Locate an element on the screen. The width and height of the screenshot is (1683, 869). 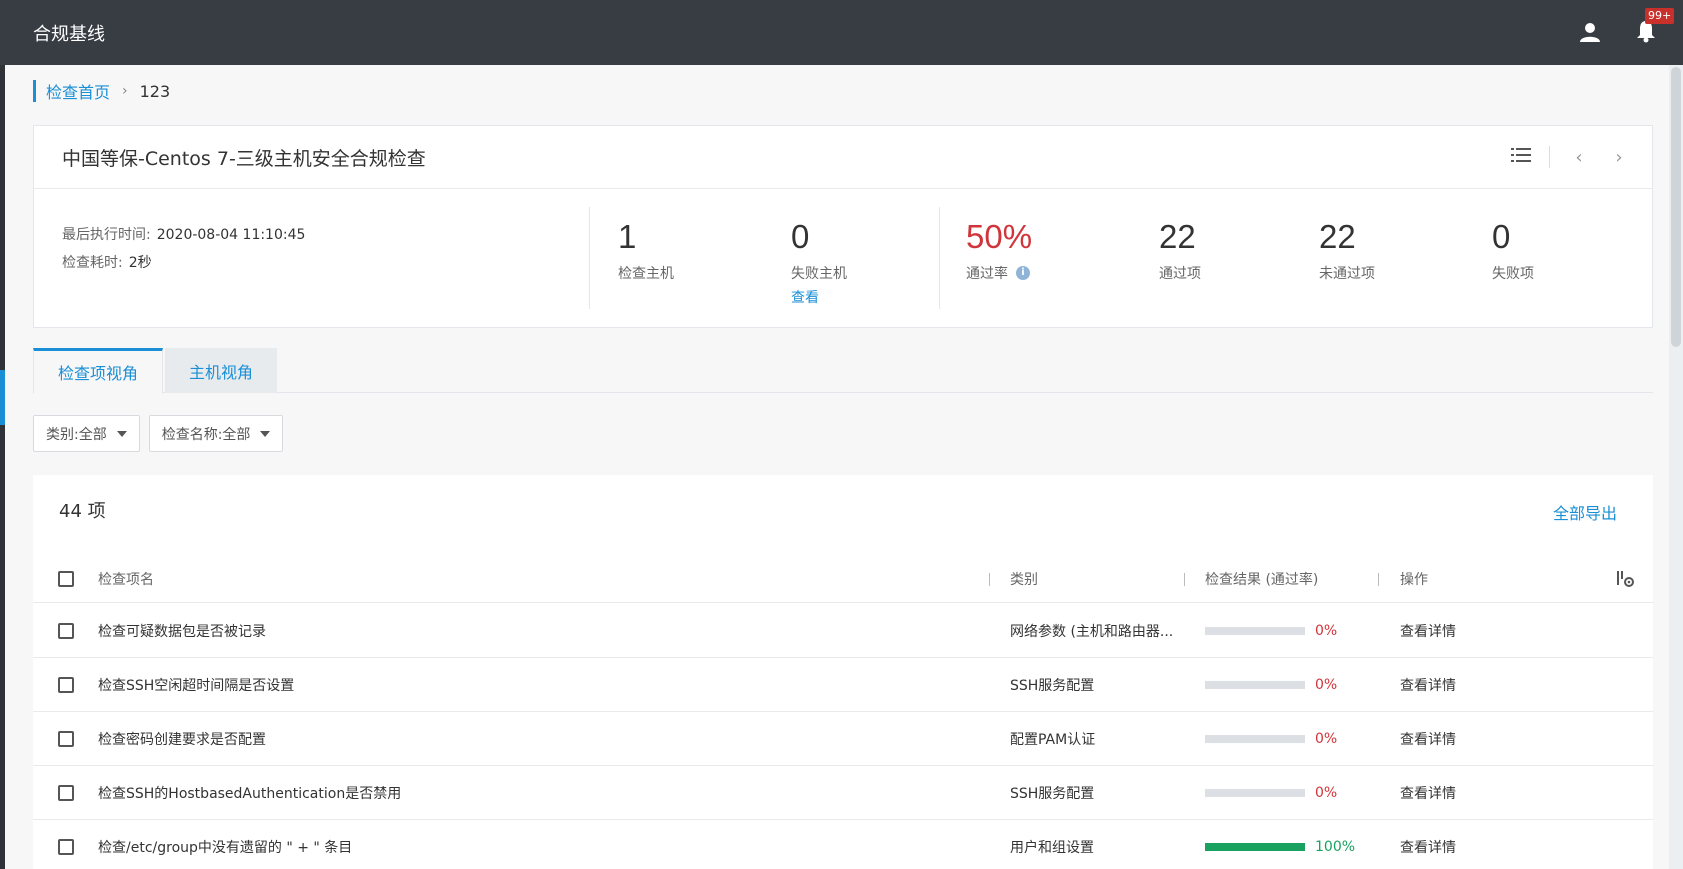
col-name-header: 检查项名 is located at coordinates (126, 578).